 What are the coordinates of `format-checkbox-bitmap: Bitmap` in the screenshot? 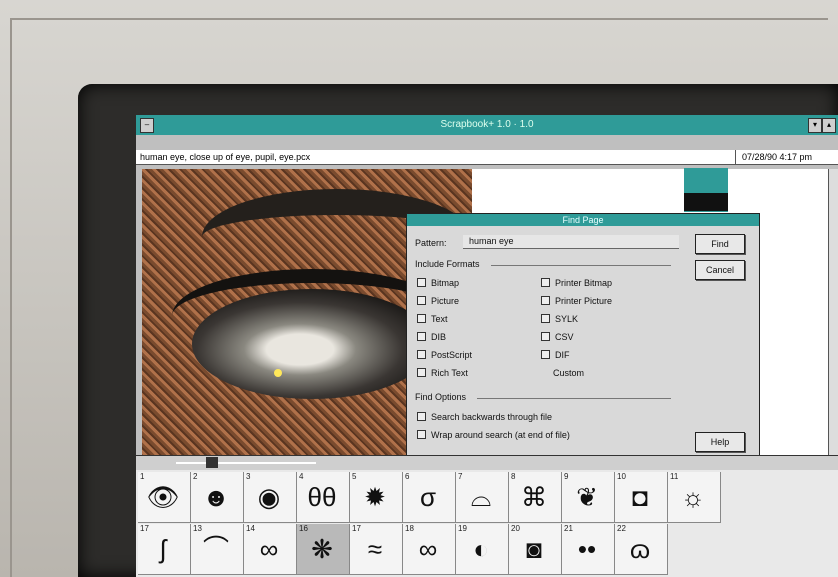 It's located at (438, 283).